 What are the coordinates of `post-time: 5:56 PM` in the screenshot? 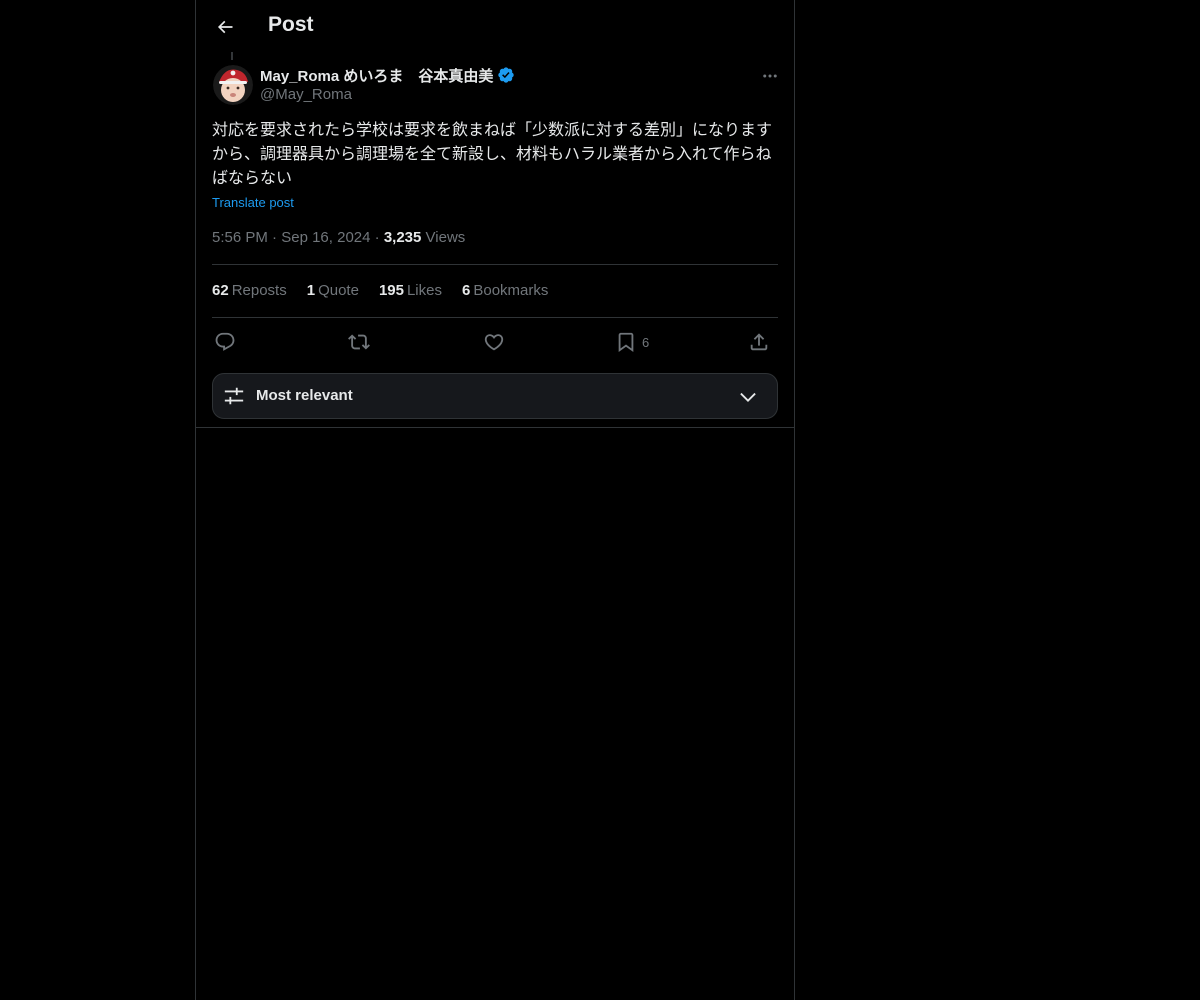 It's located at (240, 237).